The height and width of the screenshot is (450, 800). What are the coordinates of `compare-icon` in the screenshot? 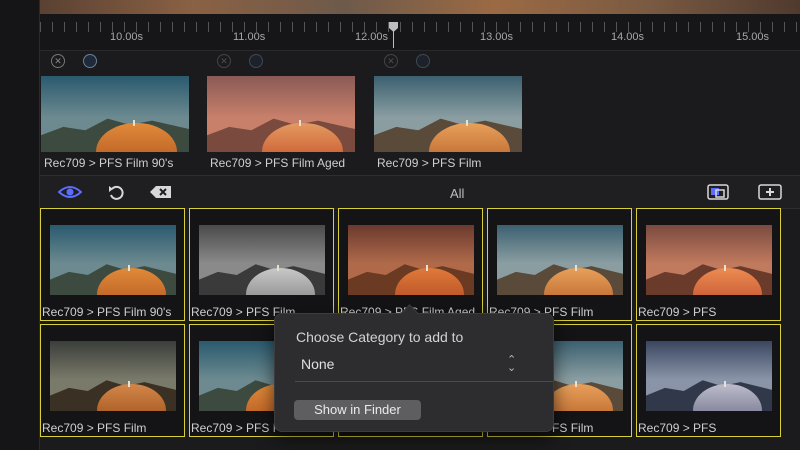 It's located at (718, 192).